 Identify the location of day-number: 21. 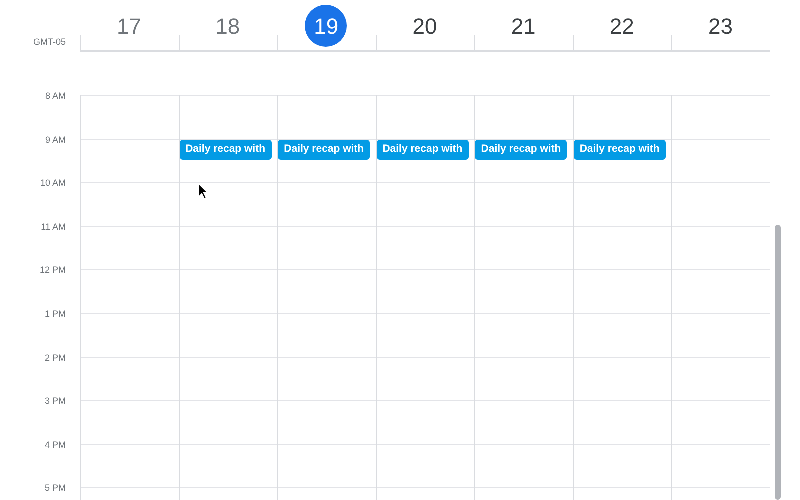
(523, 26).